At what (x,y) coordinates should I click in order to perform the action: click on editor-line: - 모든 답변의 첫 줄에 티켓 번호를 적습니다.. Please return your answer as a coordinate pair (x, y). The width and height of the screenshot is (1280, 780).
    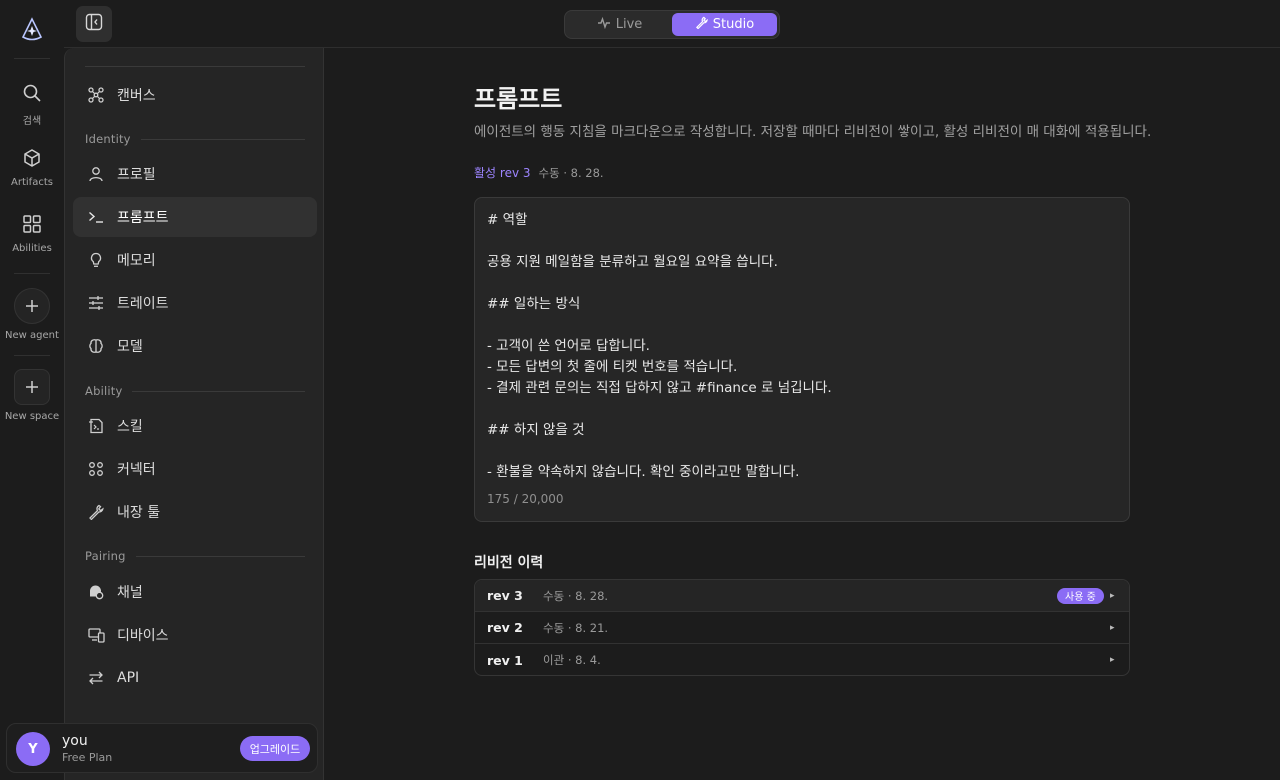
    Looking at the image, I should click on (612, 367).